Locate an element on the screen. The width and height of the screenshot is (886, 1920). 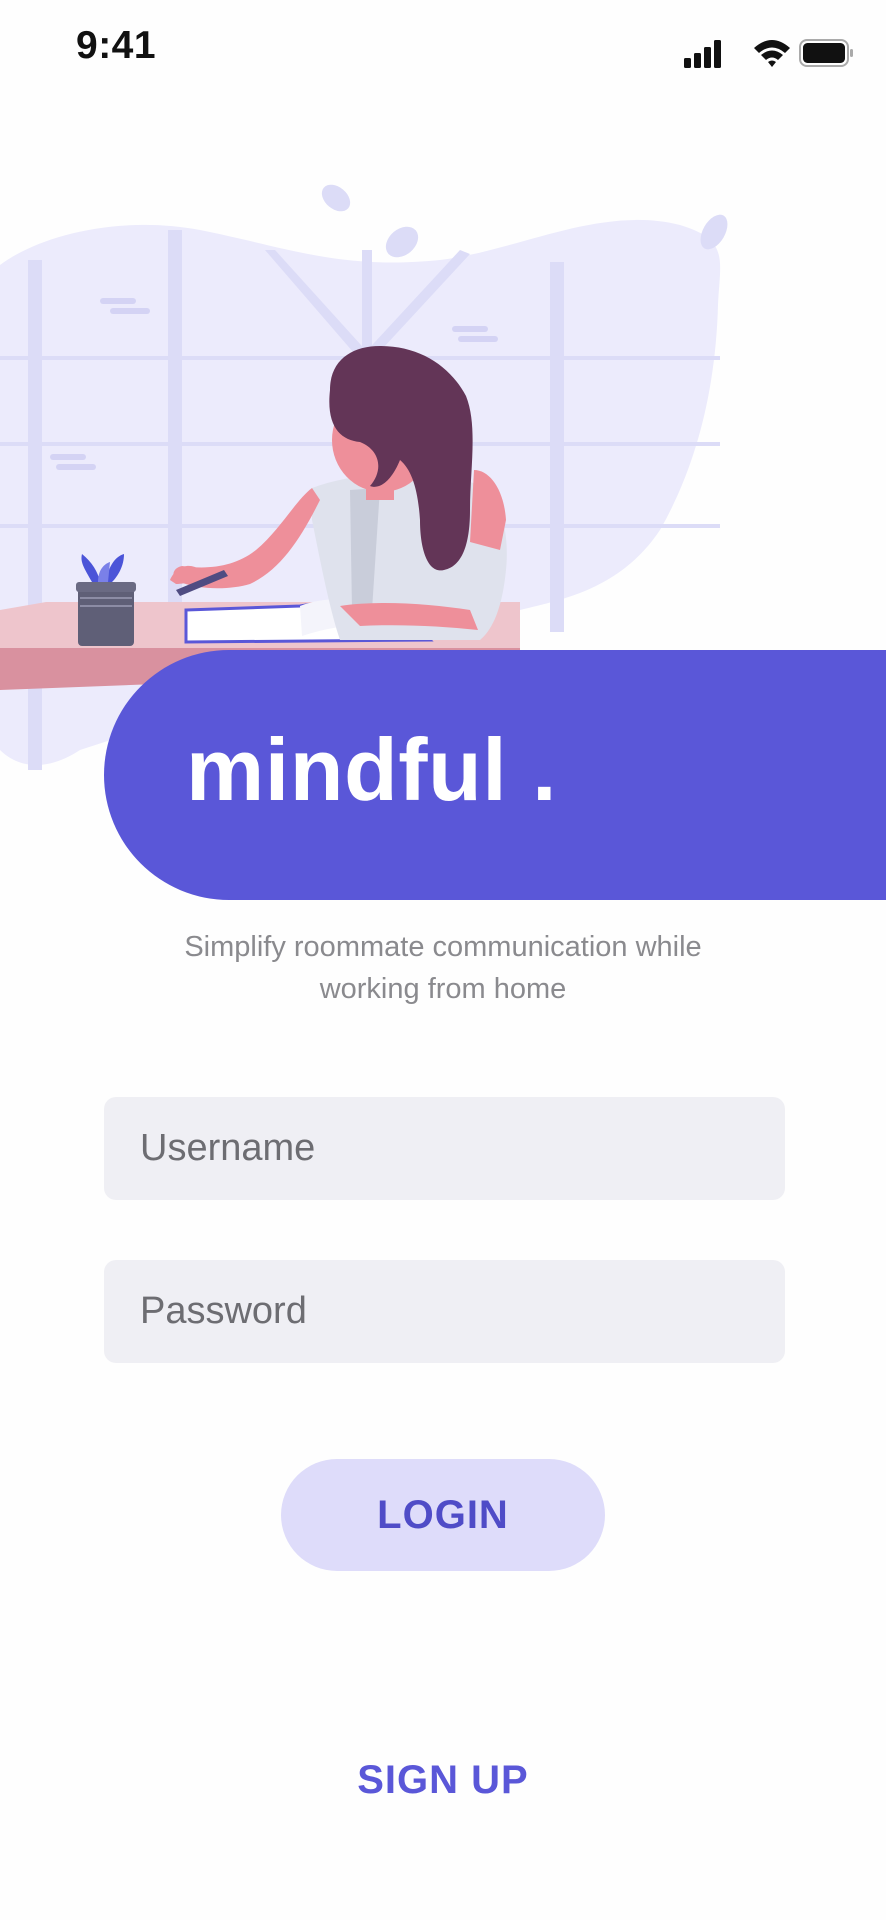
brand-title: mindful . is located at coordinates (372, 769).